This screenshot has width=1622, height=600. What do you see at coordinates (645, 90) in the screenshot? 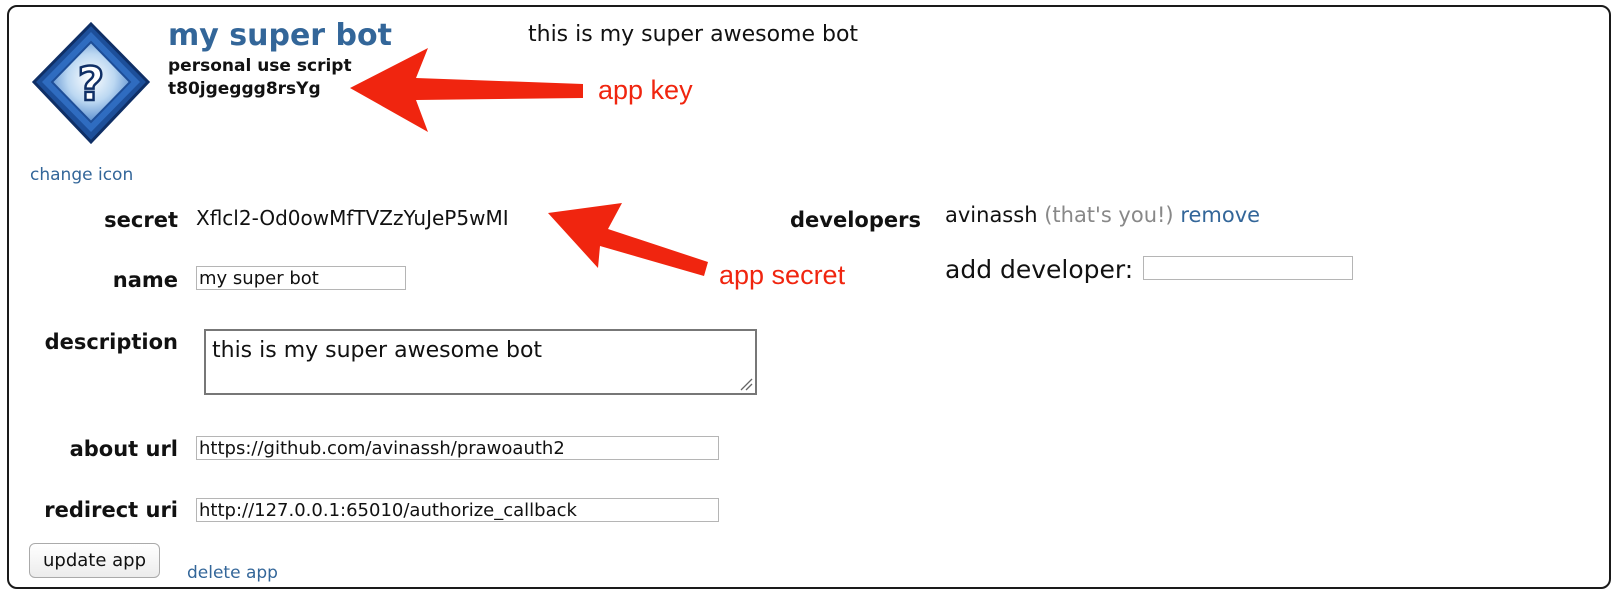
I see `app-key-annotation: app key` at bounding box center [645, 90].